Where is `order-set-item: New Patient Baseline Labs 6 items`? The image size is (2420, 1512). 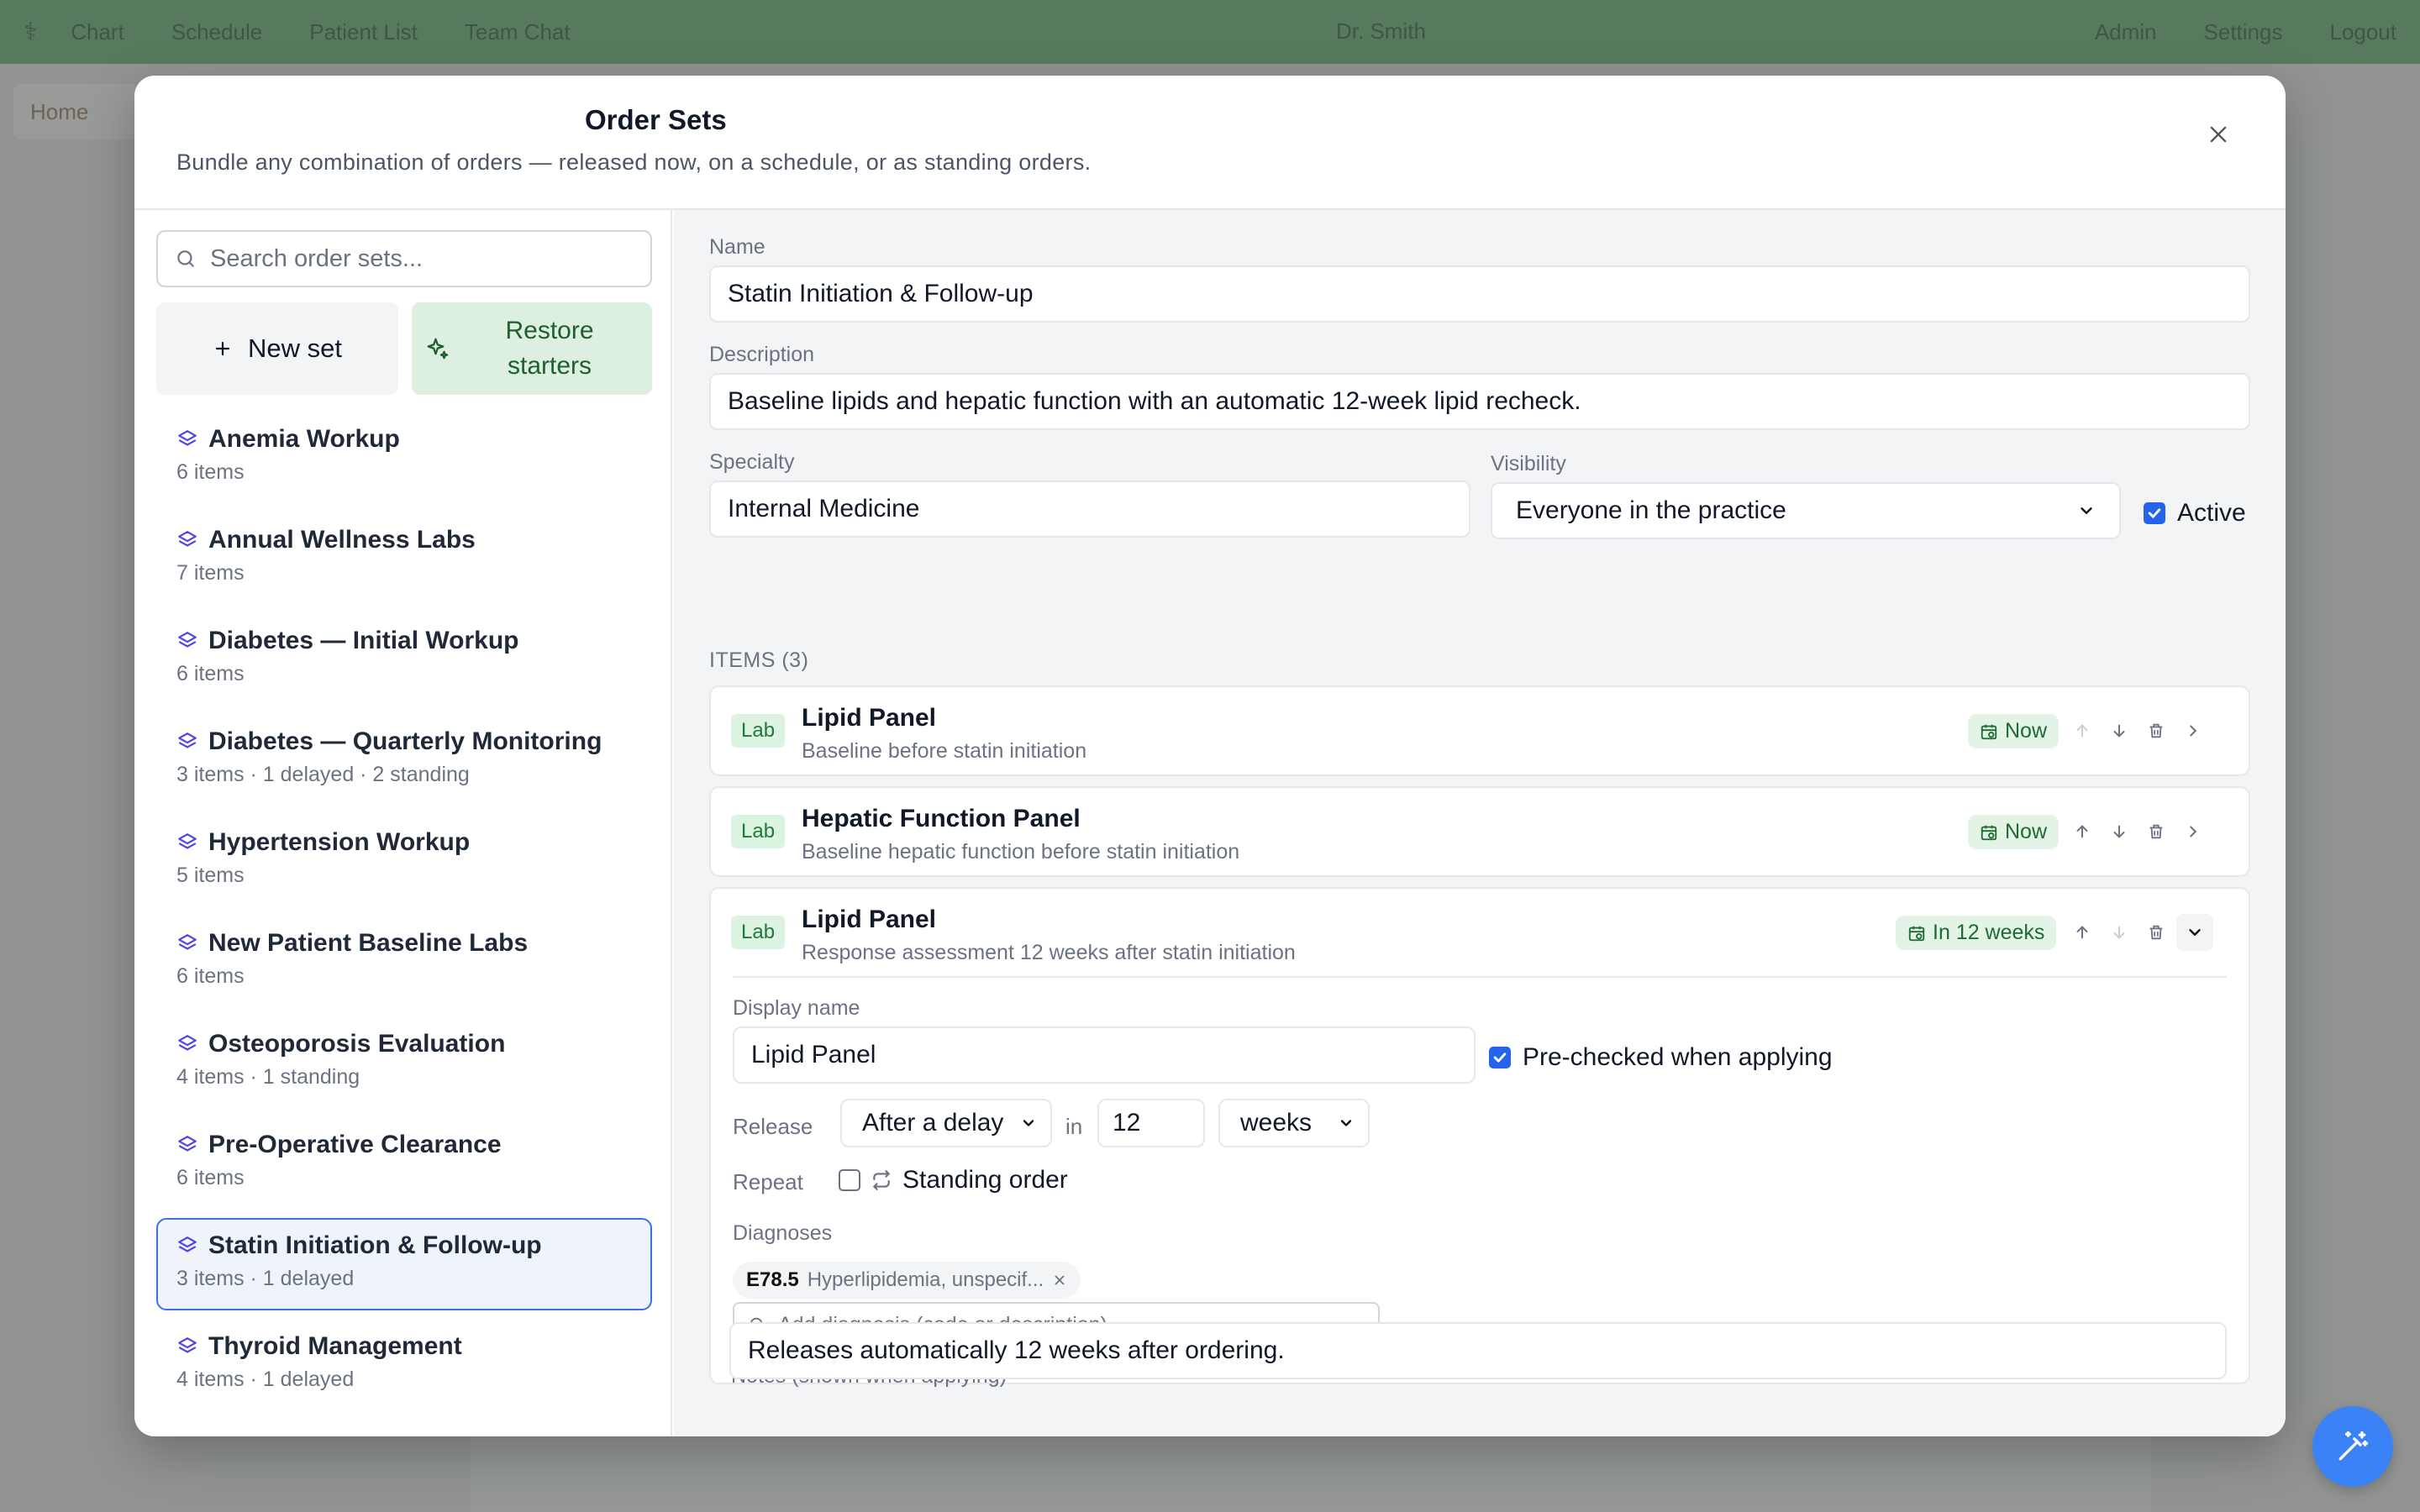
order-set-item: New Patient Baseline Labs 6 items is located at coordinates (404, 962).